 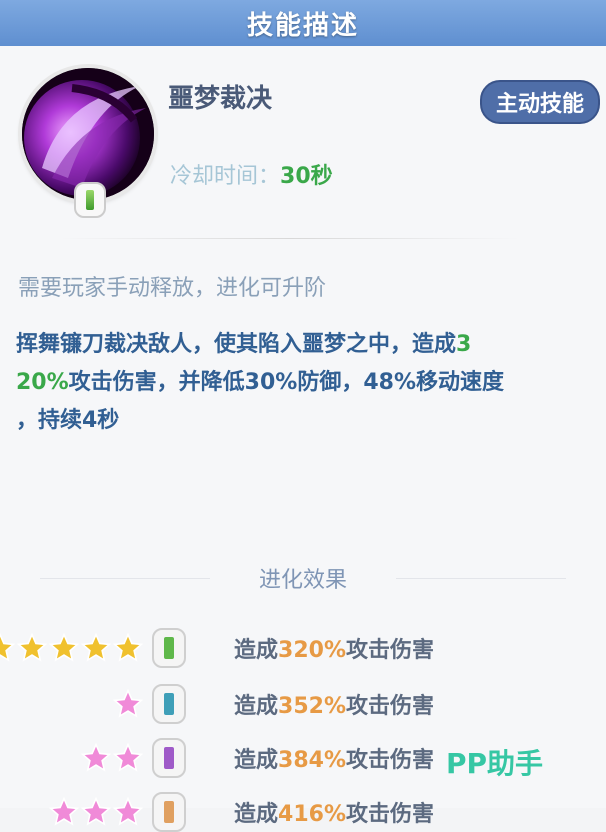 What do you see at coordinates (220, 99) in the screenshot?
I see `skill-name: 噩梦裁决` at bounding box center [220, 99].